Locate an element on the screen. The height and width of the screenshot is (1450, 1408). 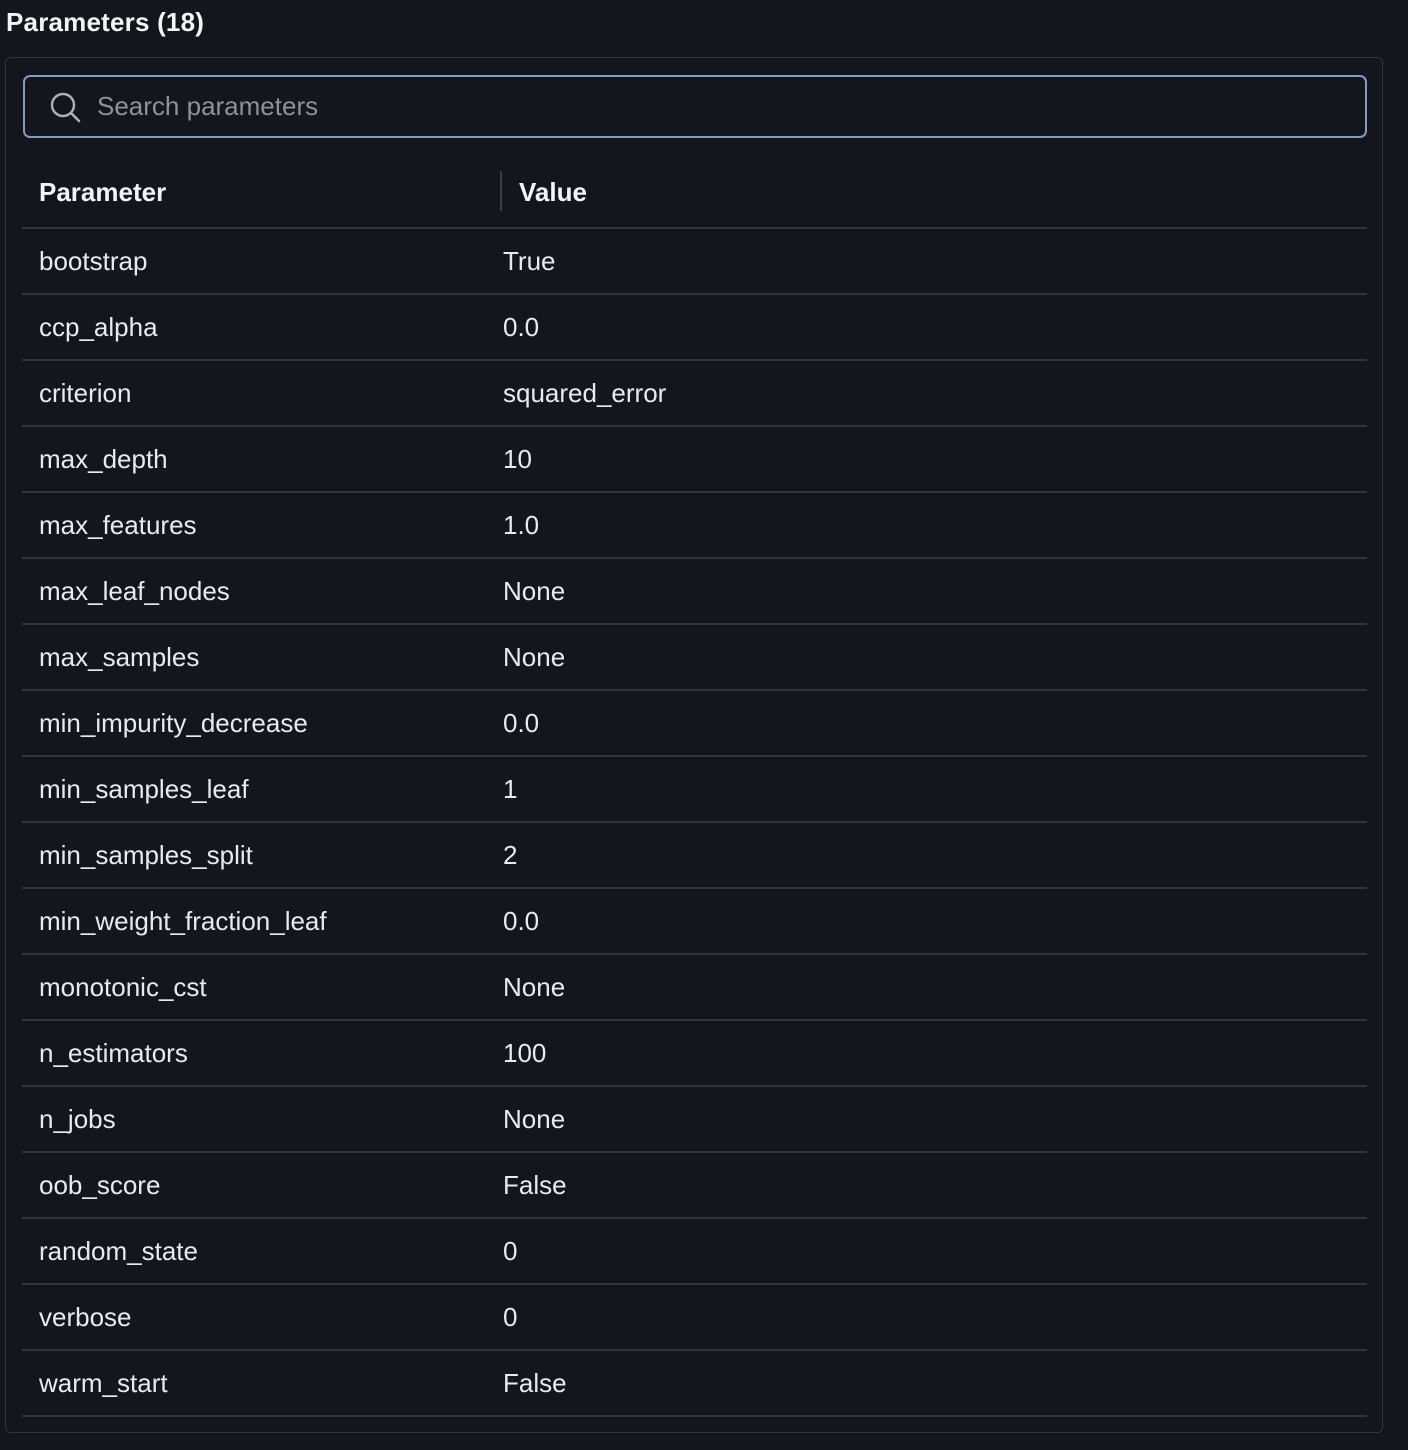
parameter-name: warm_start is located at coordinates (103, 1383).